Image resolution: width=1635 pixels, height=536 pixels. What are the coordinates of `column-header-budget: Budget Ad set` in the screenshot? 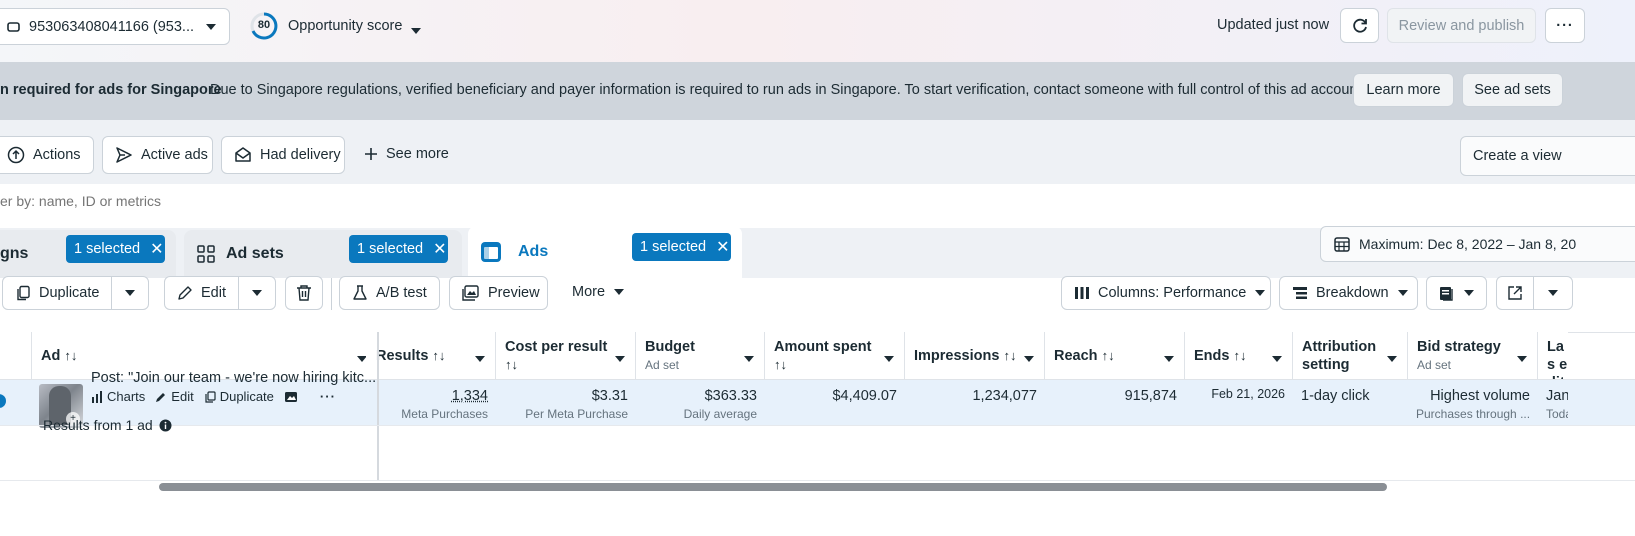 It's located at (700, 356).